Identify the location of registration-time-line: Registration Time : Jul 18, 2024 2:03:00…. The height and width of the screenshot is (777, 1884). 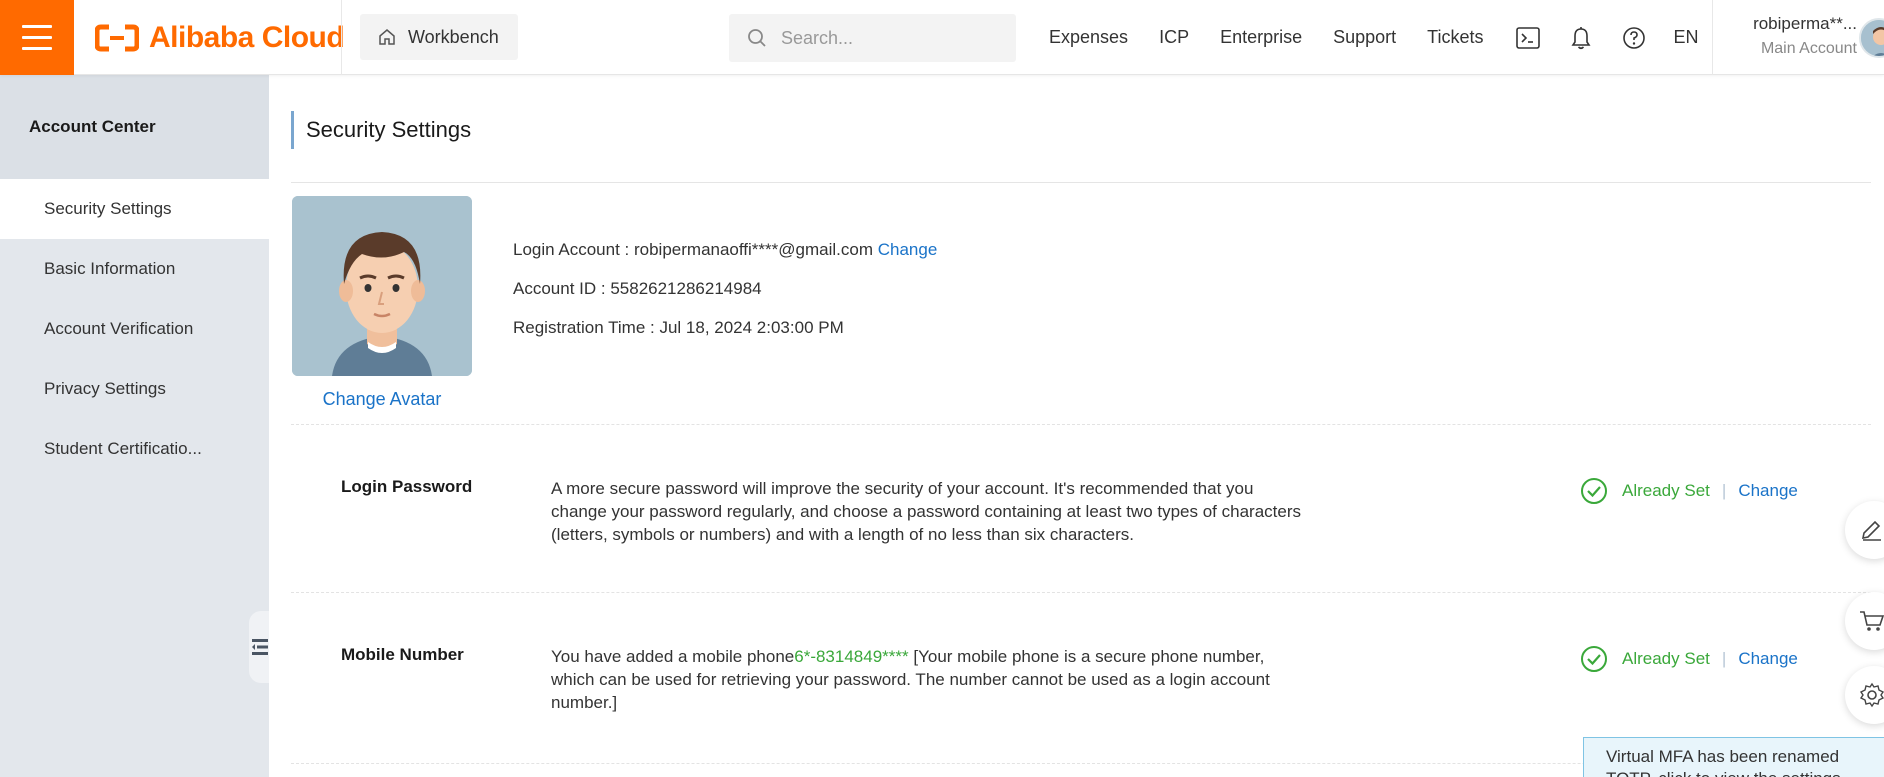
(725, 327).